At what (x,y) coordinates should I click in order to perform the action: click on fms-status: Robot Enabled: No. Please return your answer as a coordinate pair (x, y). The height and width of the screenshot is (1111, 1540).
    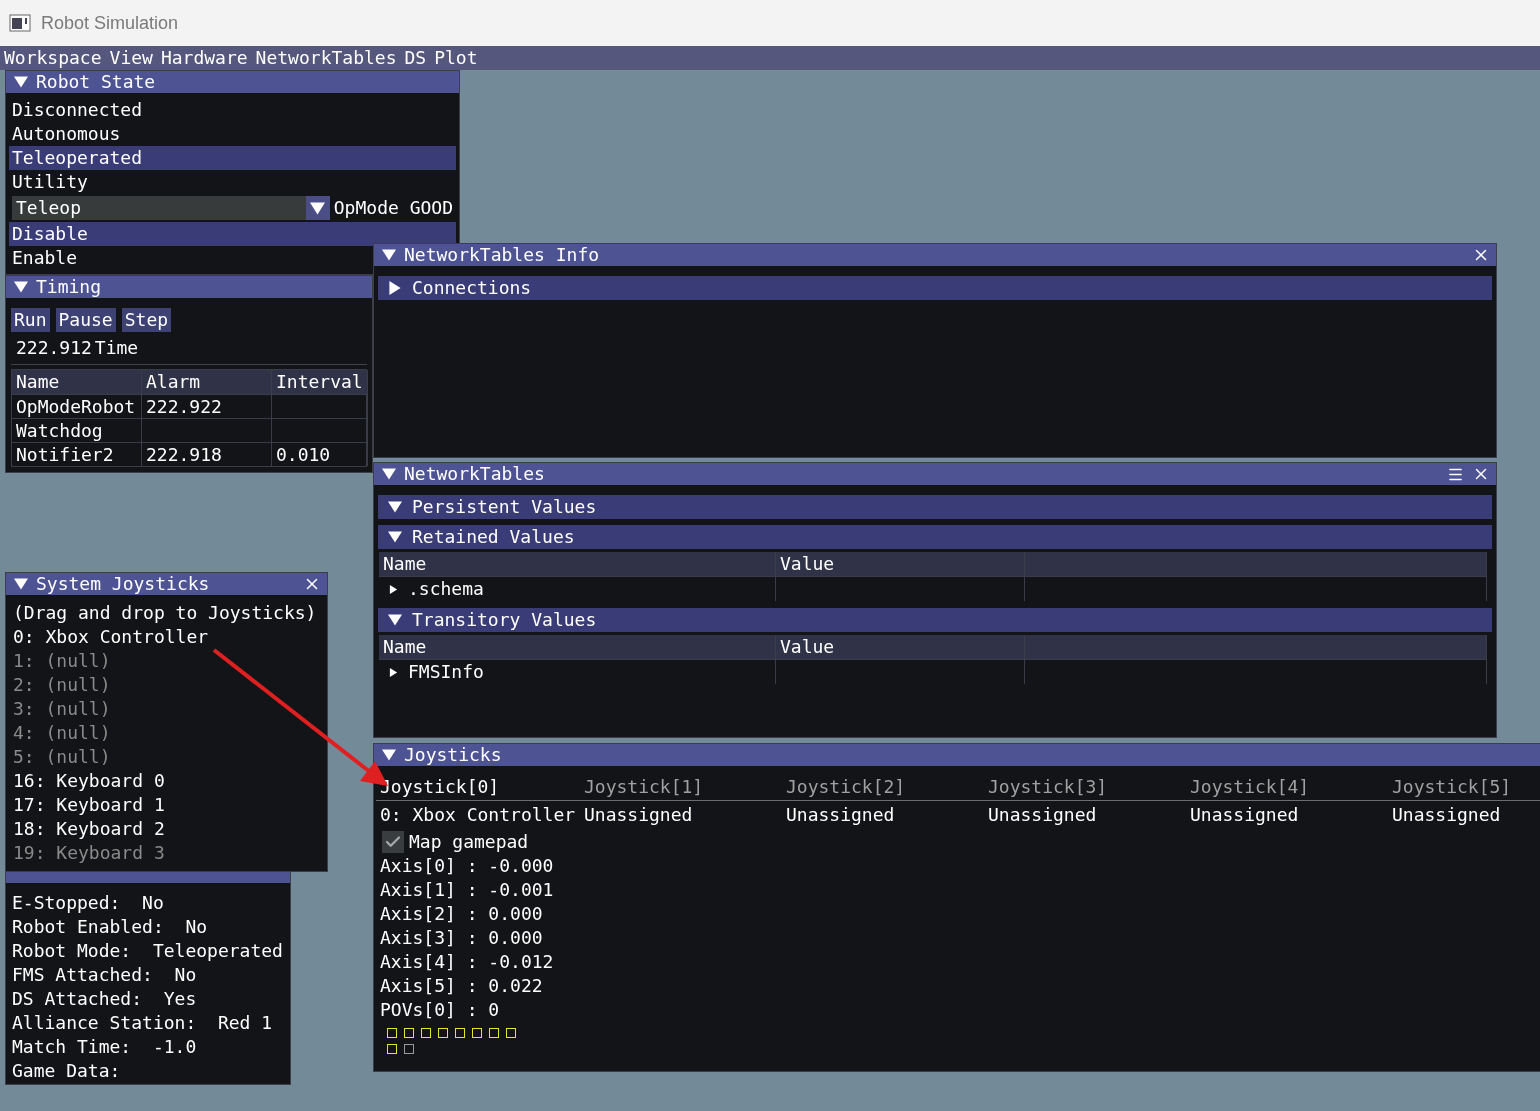
    Looking at the image, I should click on (110, 927).